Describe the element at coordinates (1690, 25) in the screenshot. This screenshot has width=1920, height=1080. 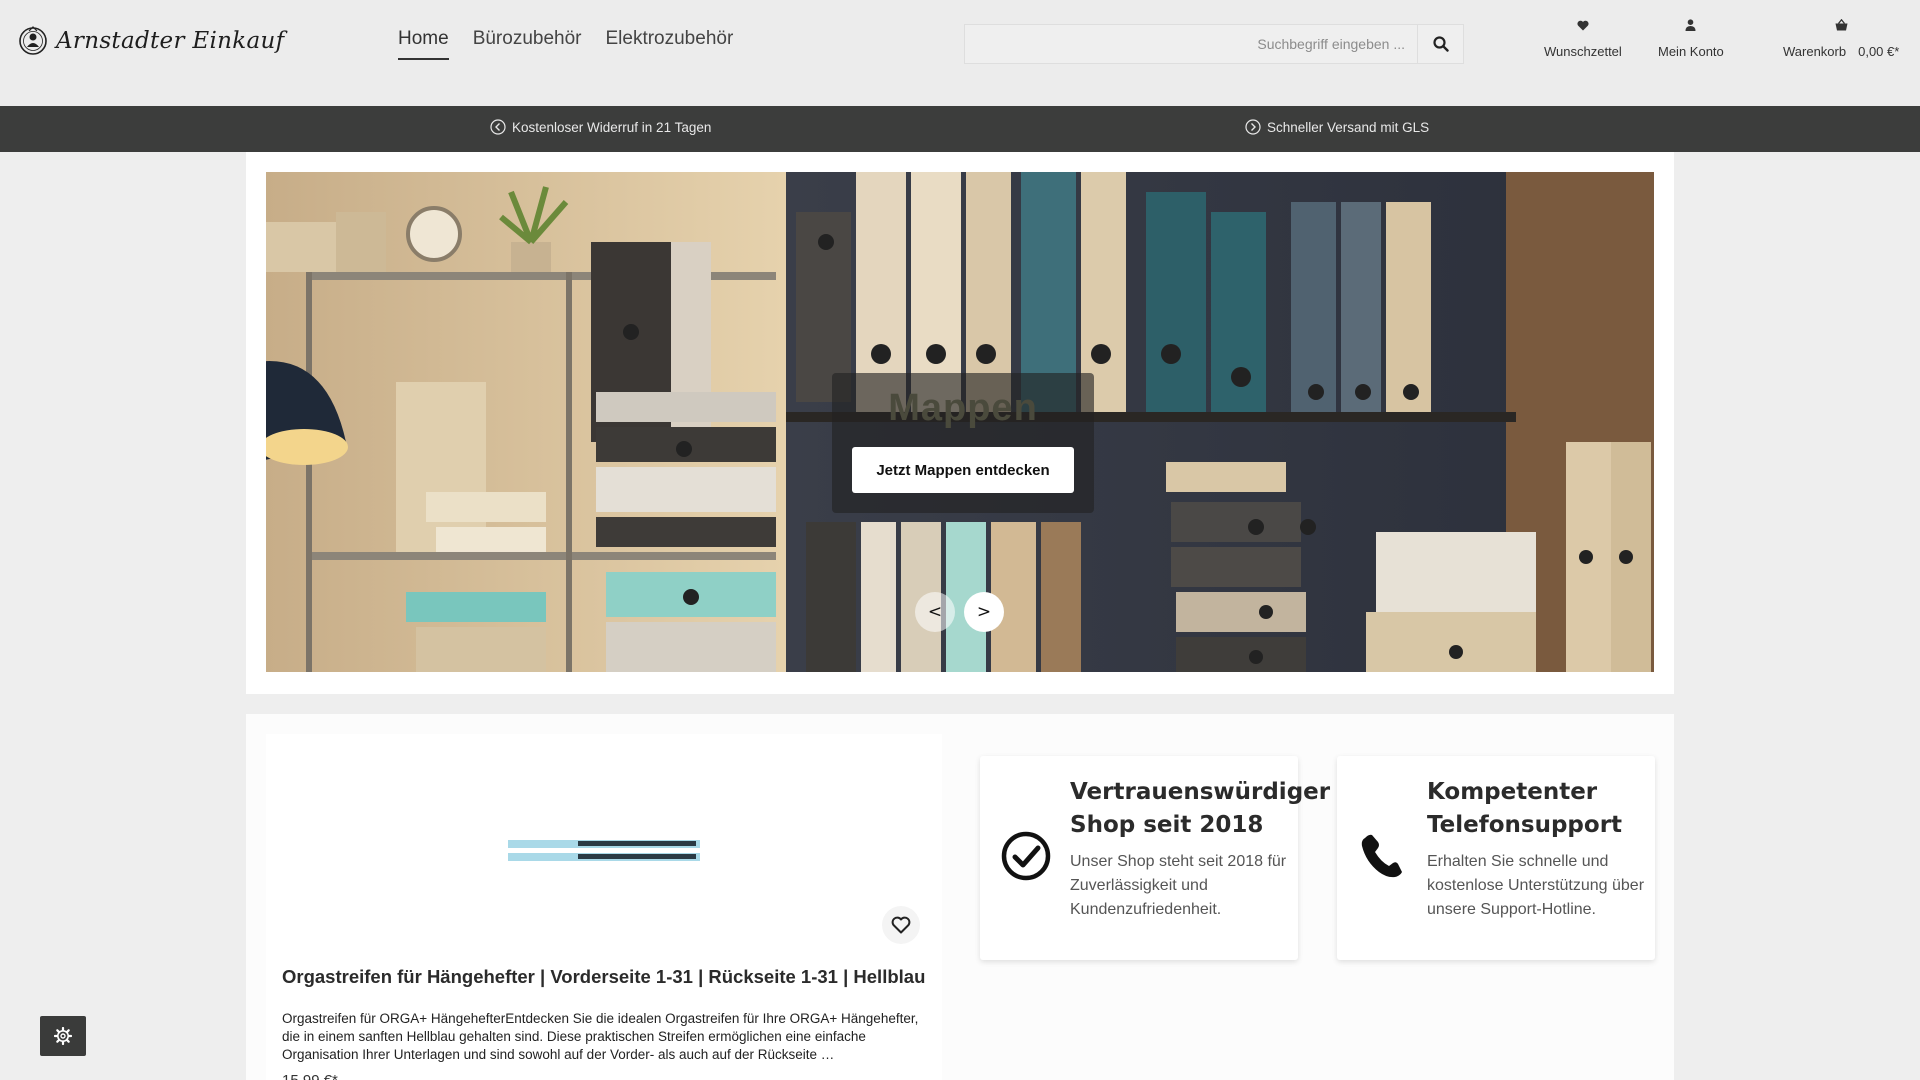
I see `user-icon` at that location.